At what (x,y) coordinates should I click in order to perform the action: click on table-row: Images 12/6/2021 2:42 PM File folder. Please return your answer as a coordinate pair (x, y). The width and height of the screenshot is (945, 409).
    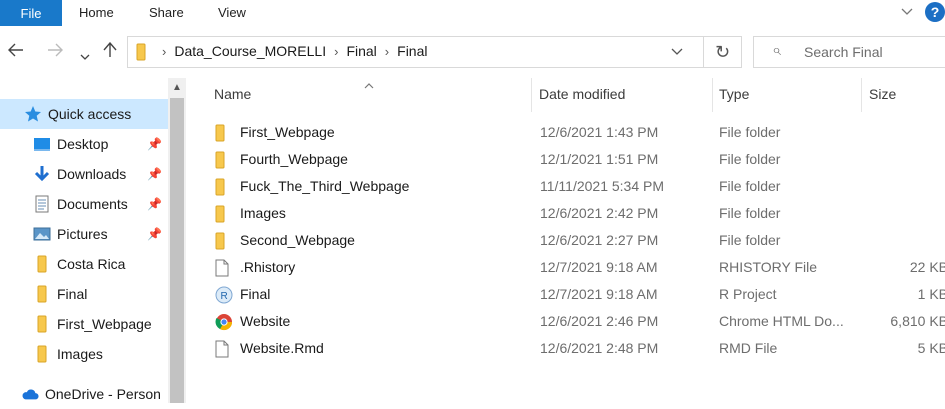
    Looking at the image, I should click on (565, 213).